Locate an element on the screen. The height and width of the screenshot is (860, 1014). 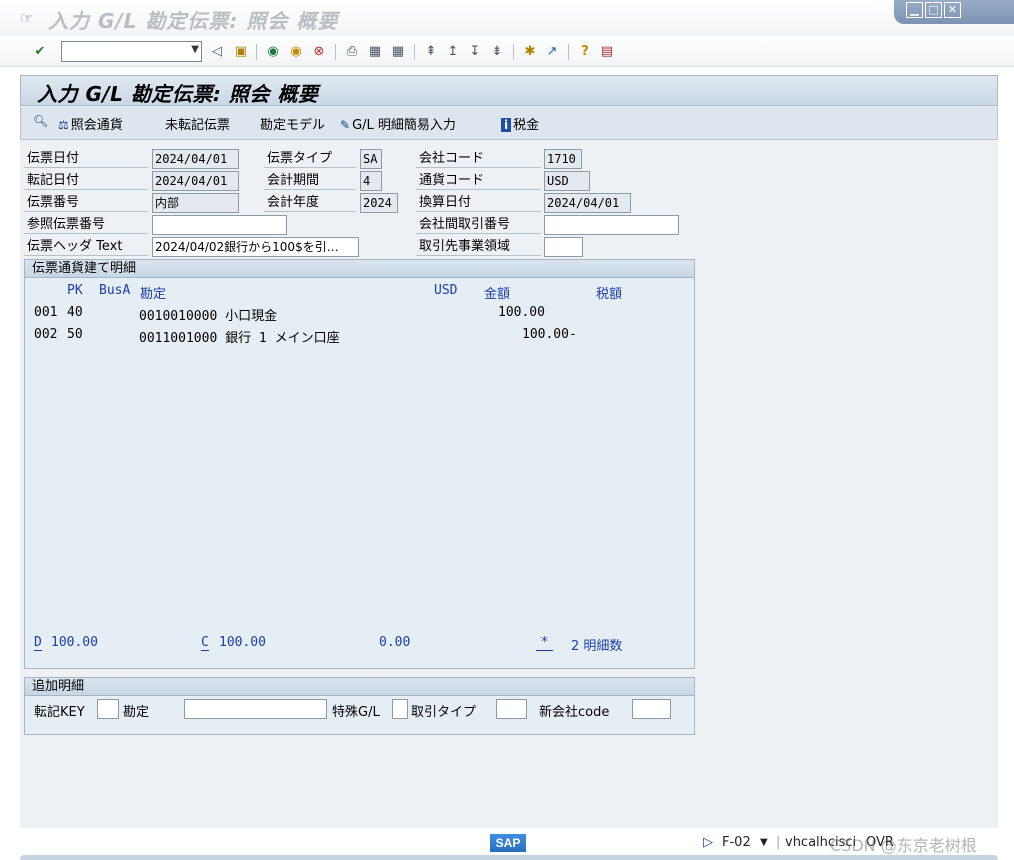
doc-date-label: 伝票日付 is located at coordinates (86, 158).